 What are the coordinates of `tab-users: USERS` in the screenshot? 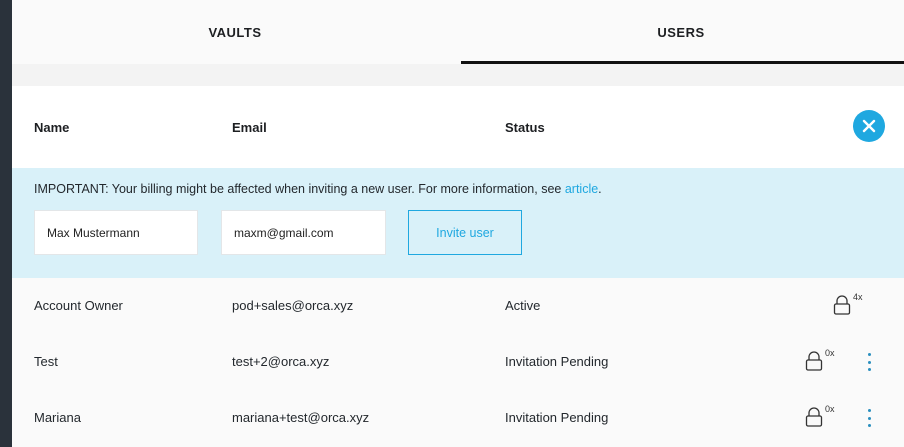 It's located at (681, 32).